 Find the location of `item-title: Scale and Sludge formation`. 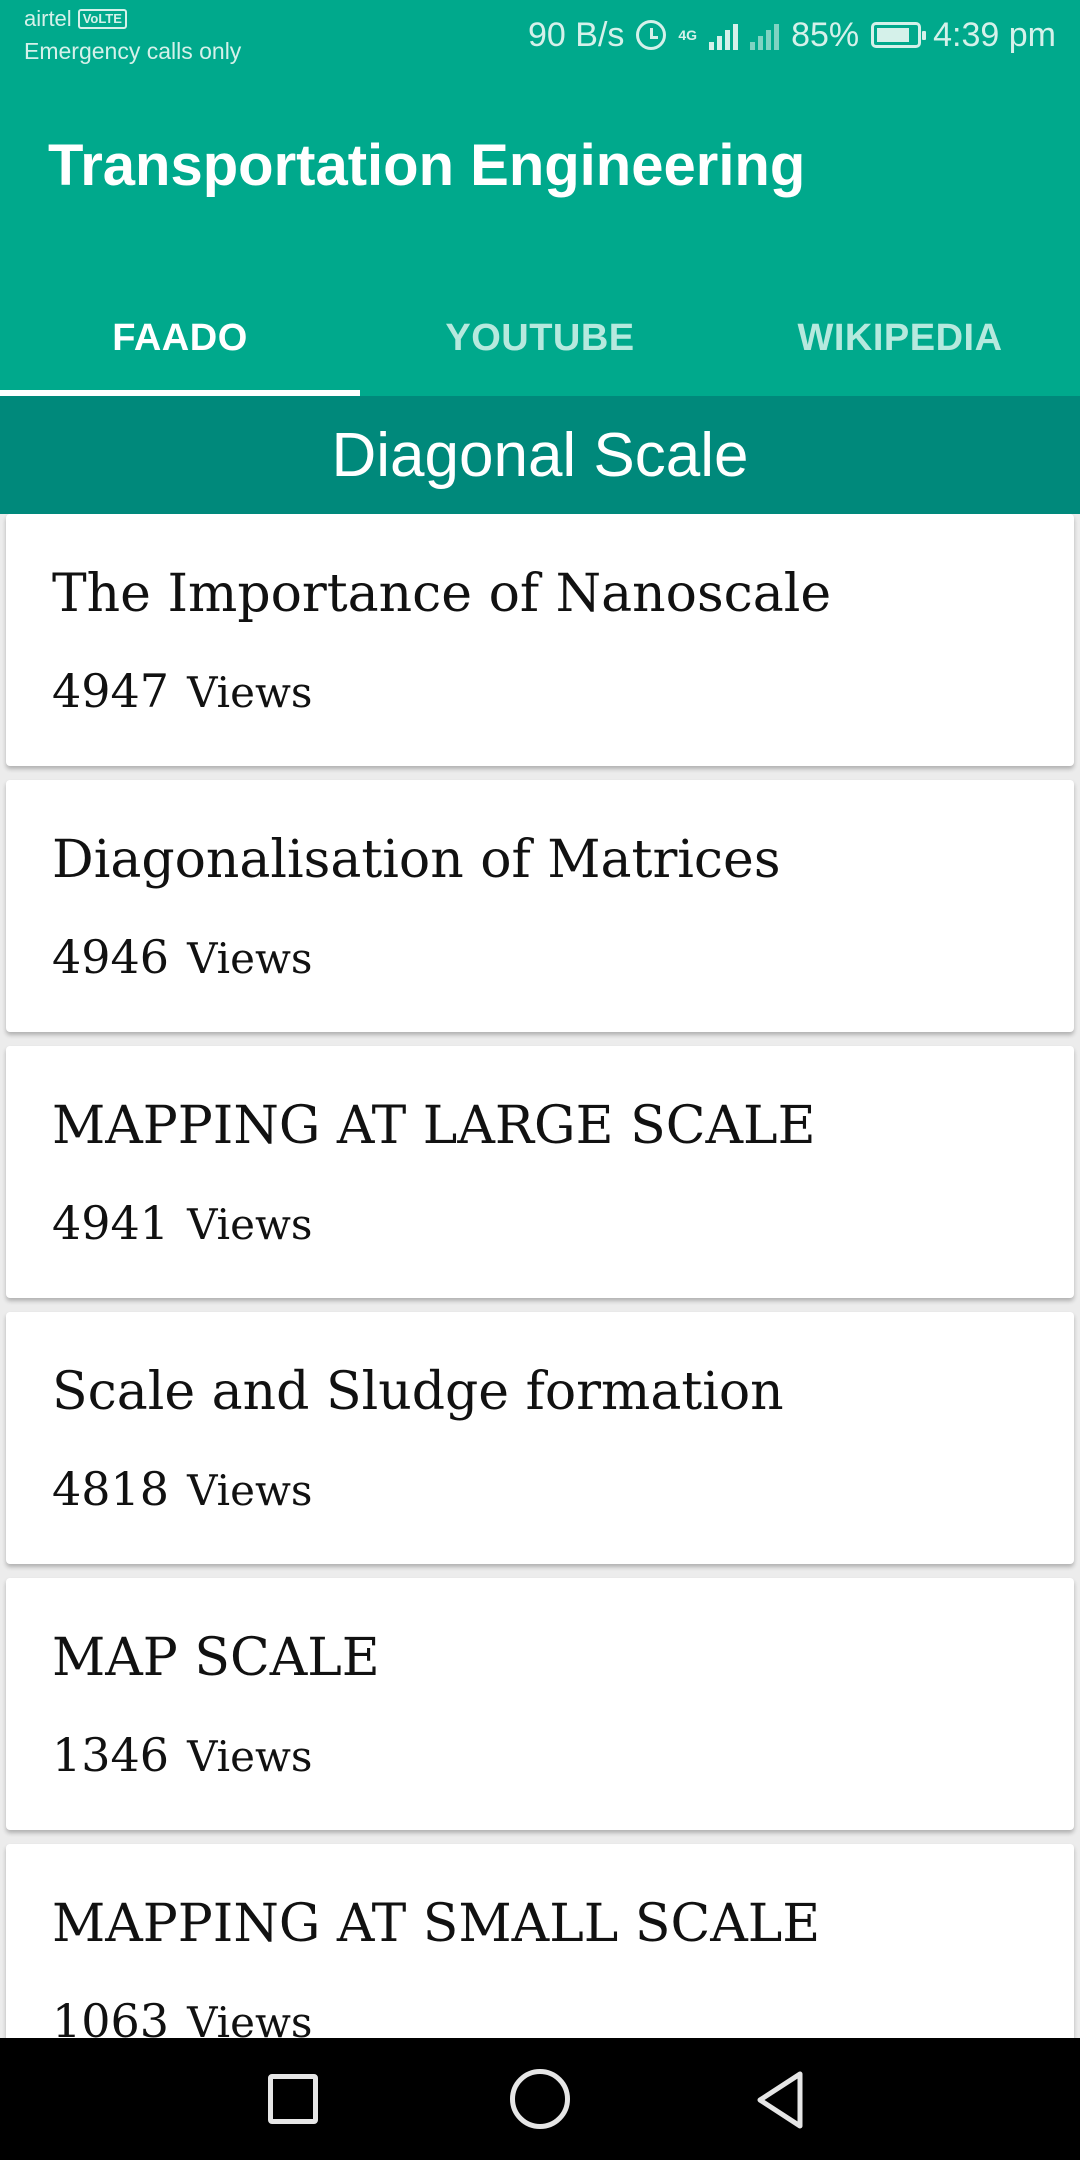

item-title: Scale and Sludge formation is located at coordinates (418, 1392).